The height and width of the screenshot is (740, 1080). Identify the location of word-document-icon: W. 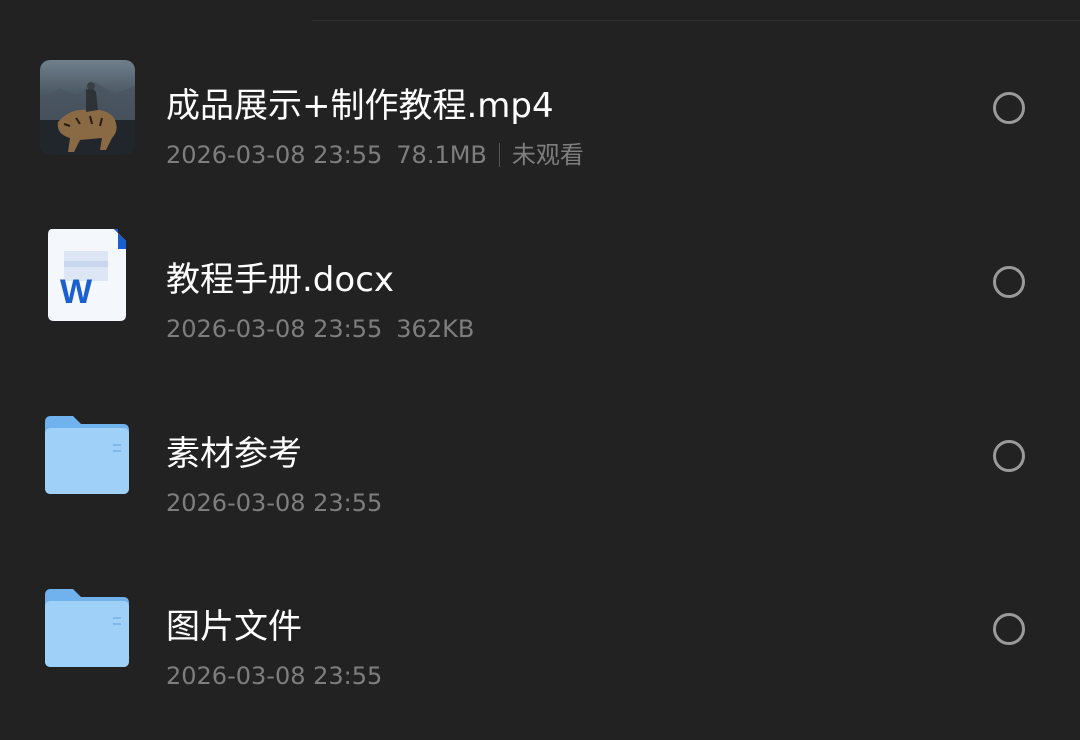
(87, 275).